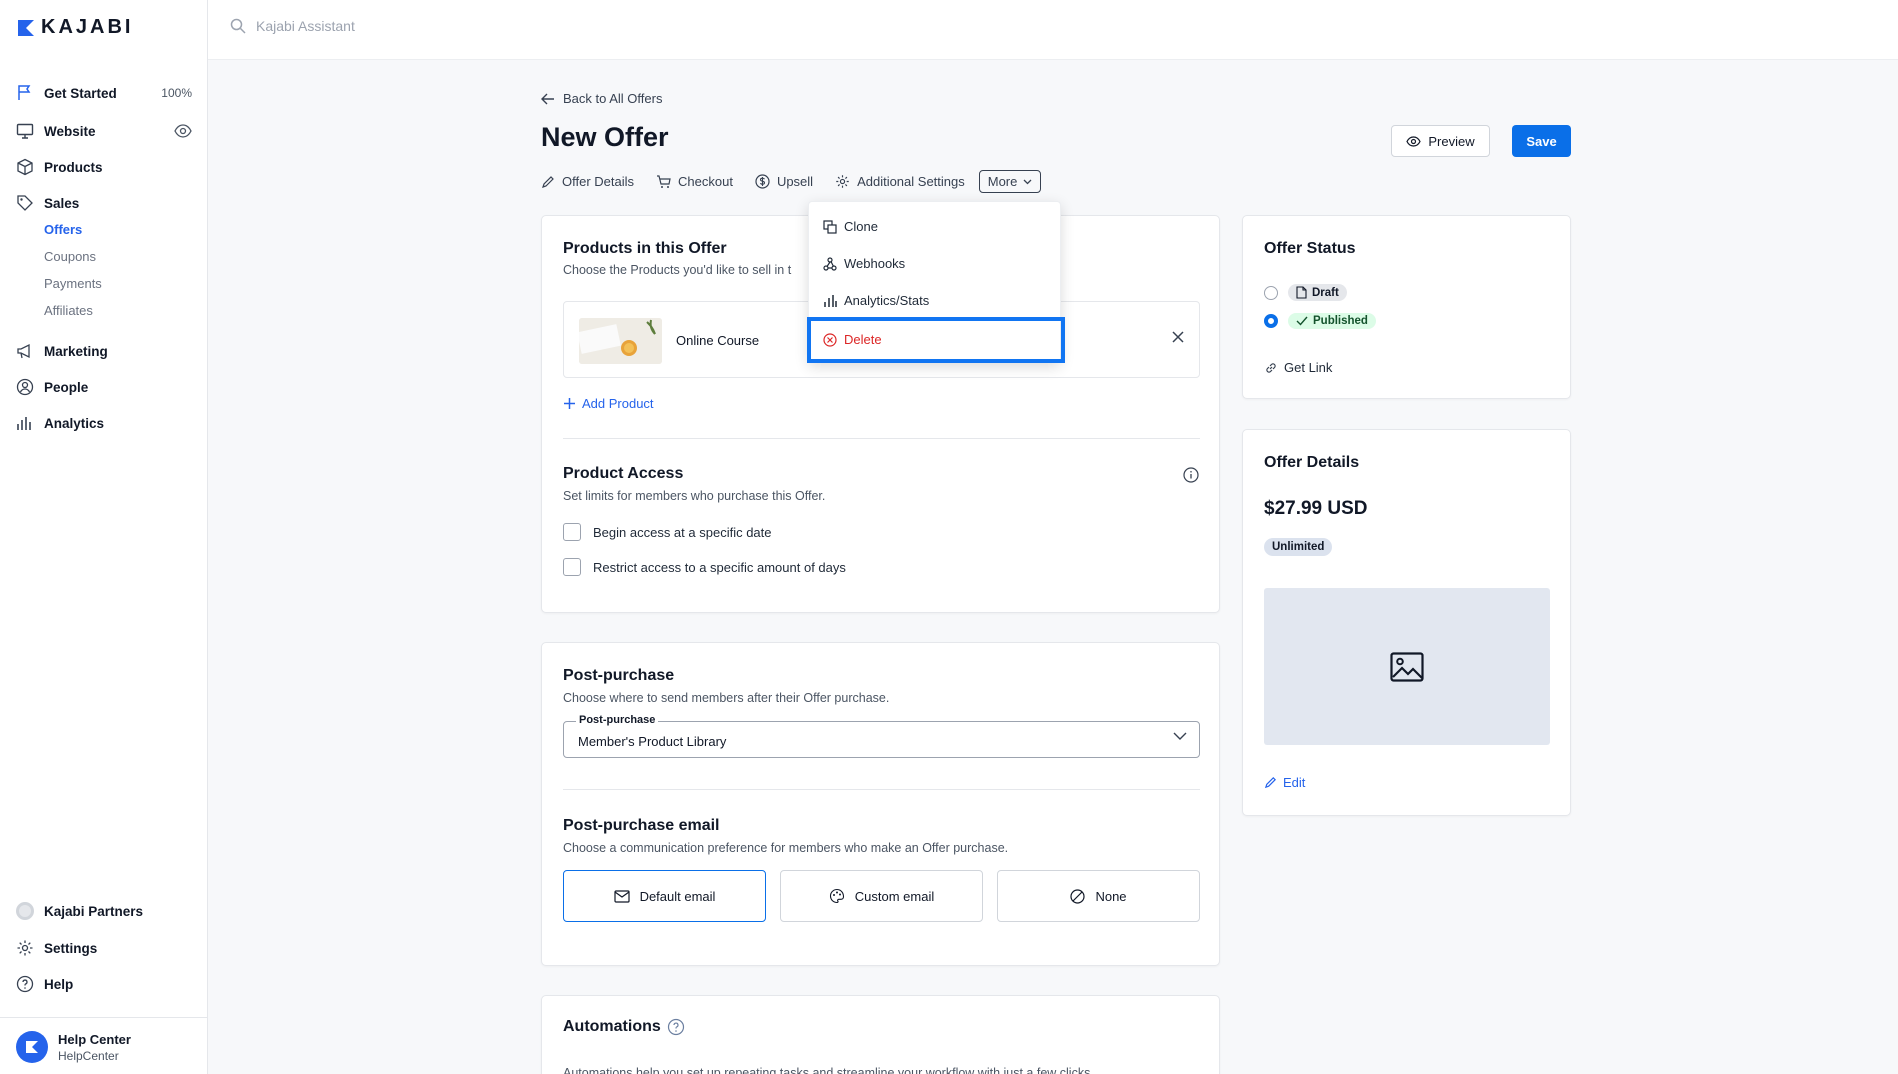  What do you see at coordinates (718, 340) in the screenshot?
I see `product-name: Online Course` at bounding box center [718, 340].